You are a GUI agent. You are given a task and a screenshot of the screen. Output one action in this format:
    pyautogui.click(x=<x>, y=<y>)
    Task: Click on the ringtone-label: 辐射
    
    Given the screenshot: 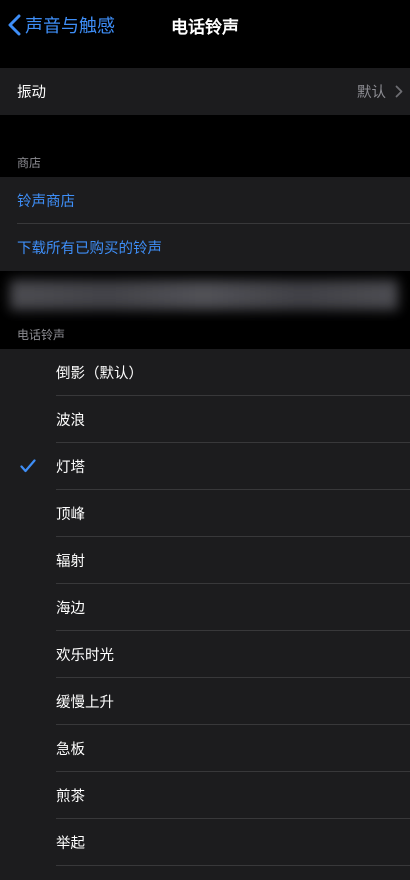 What is the action you would take?
    pyautogui.click(x=70, y=562)
    